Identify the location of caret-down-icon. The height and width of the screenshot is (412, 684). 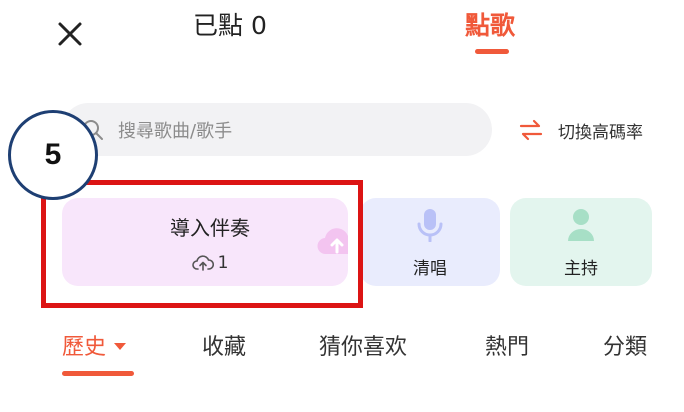
(120, 346).